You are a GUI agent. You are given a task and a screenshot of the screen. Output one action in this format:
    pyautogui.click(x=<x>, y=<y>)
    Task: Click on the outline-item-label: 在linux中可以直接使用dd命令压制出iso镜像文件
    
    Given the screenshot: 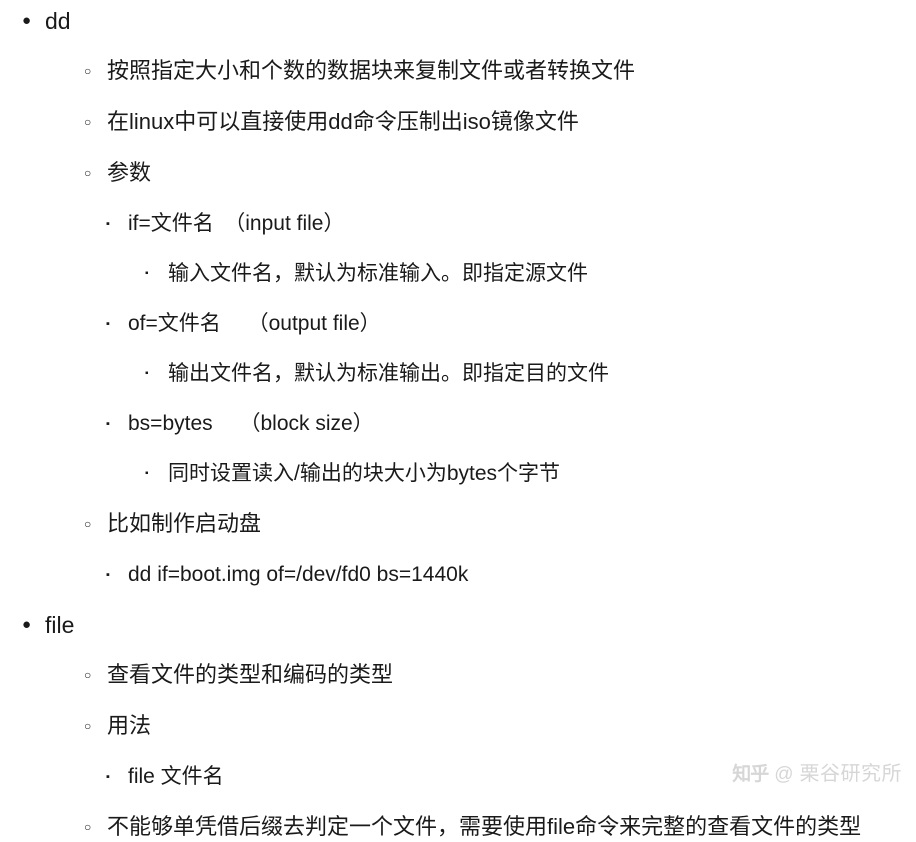 What is the action you would take?
    pyautogui.click(x=343, y=121)
    